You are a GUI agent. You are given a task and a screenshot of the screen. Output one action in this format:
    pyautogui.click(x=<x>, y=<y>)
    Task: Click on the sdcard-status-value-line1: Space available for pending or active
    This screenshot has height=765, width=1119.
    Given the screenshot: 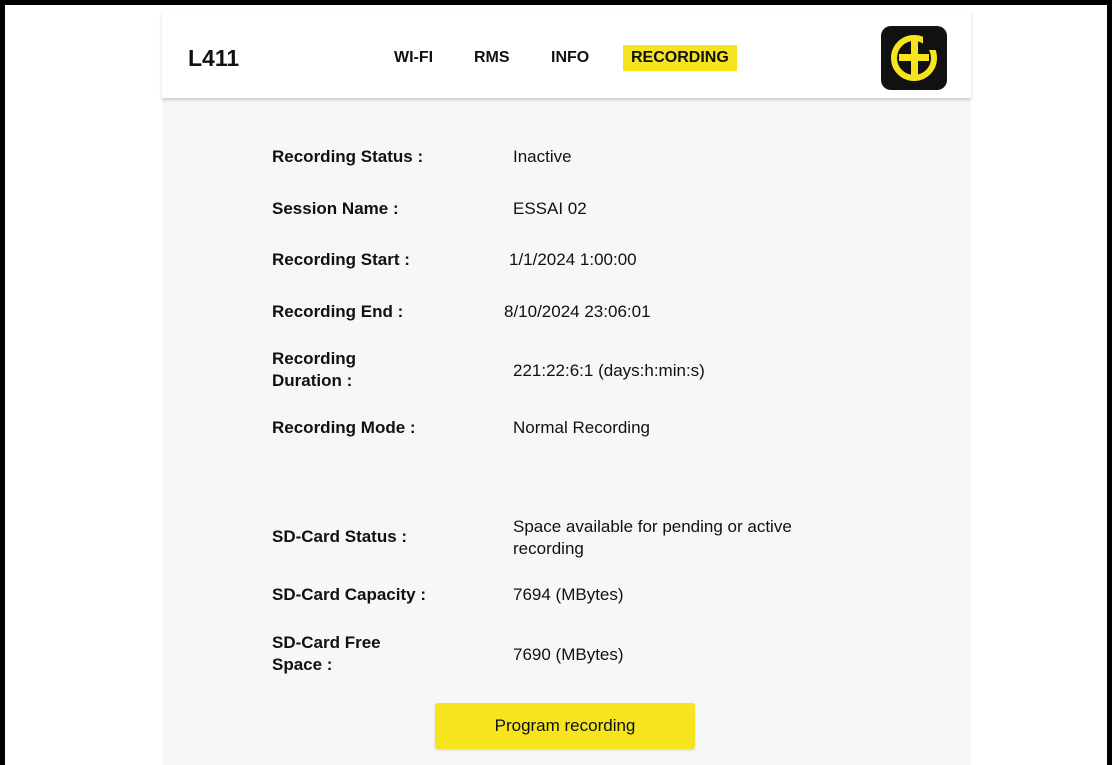 What is the action you would take?
    pyautogui.click(x=652, y=526)
    